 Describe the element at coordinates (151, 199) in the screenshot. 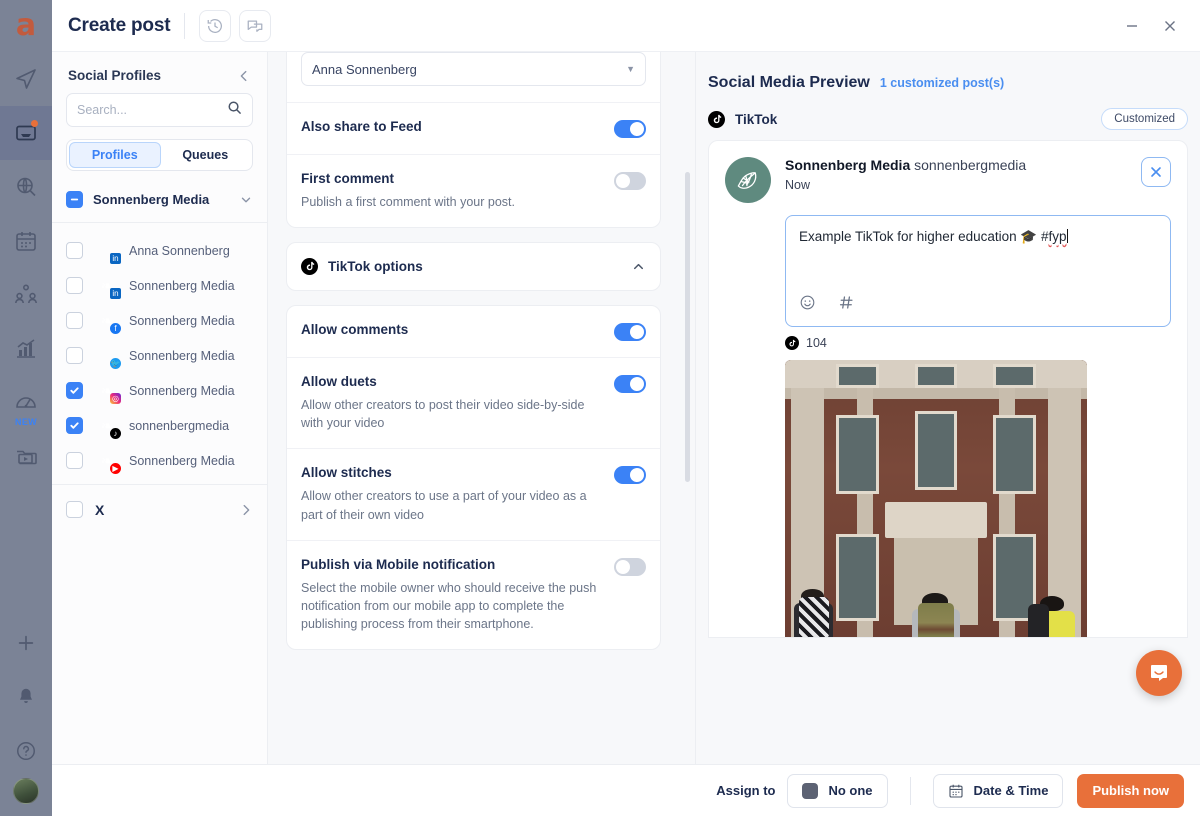

I see `group-label: Sonnenberg Media` at that location.